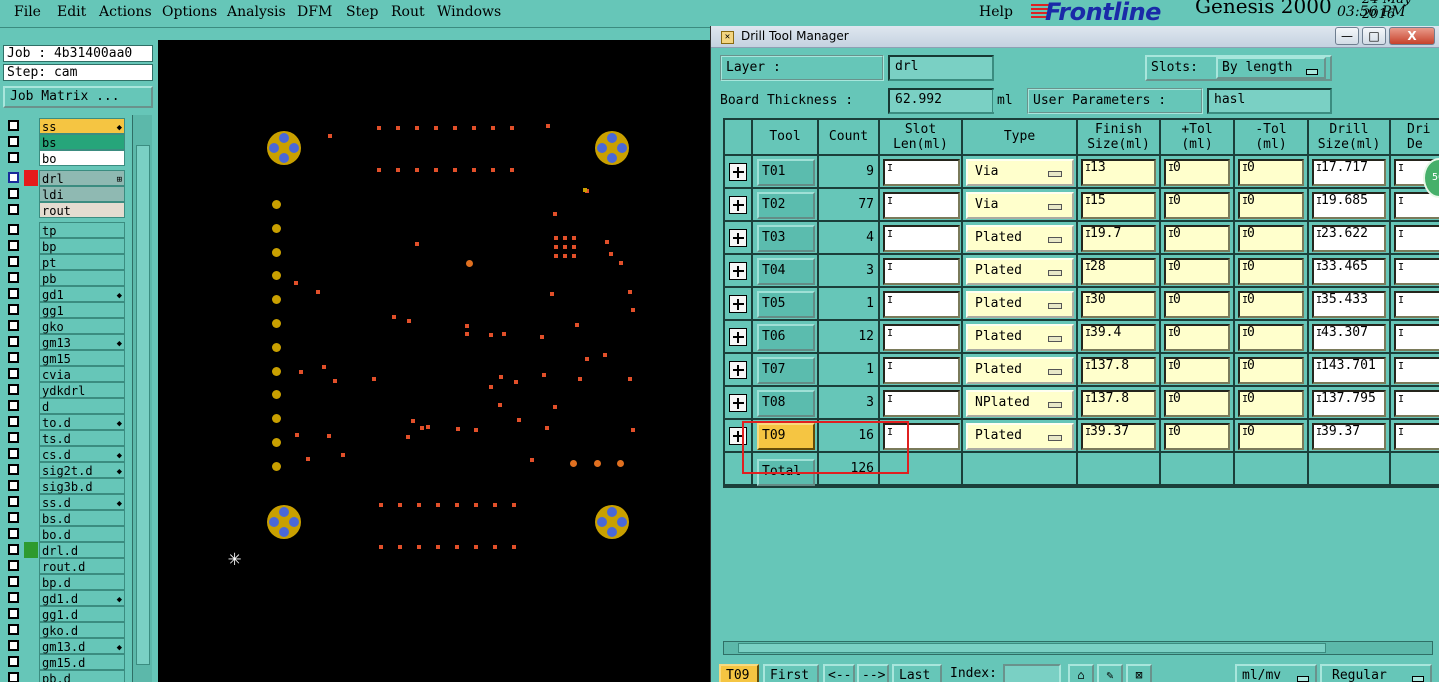  Describe the element at coordinates (82, 438) in the screenshot. I see `layer-name: ts.d` at that location.